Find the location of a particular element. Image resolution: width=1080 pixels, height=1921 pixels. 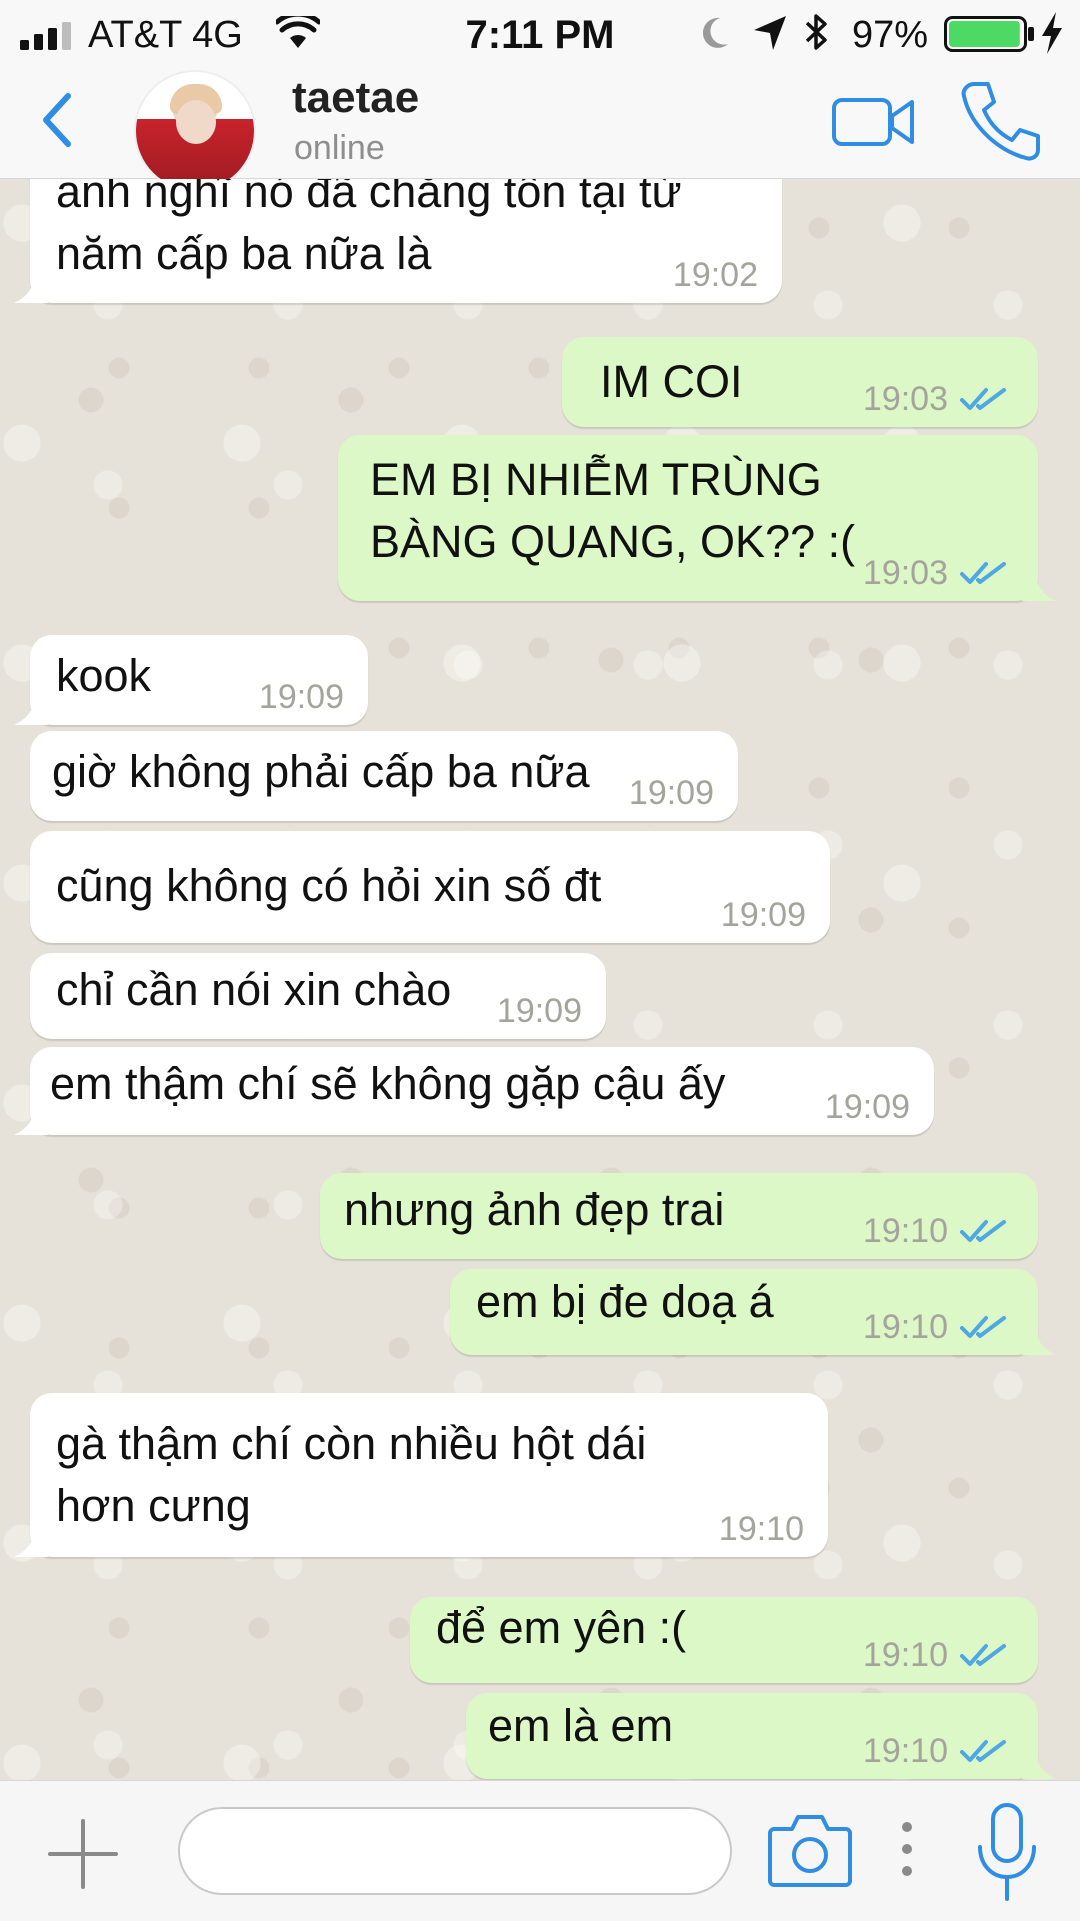

message-incoming: em thậm chí sẽ không gặp cậu ấy 19:09 is located at coordinates (474, 1091).